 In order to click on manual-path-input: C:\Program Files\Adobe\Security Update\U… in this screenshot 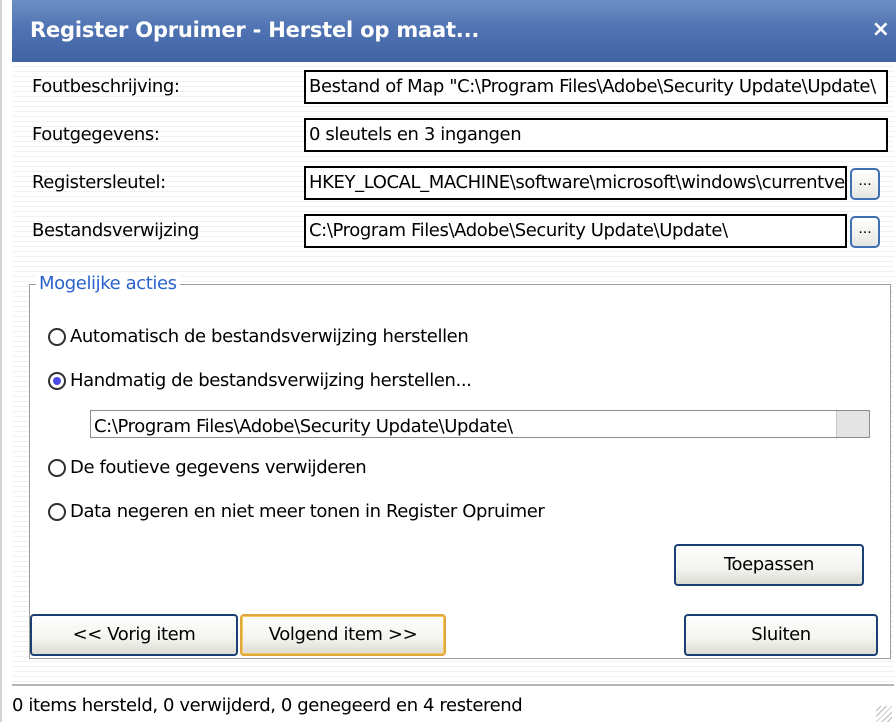, I will do `click(480, 424)`.